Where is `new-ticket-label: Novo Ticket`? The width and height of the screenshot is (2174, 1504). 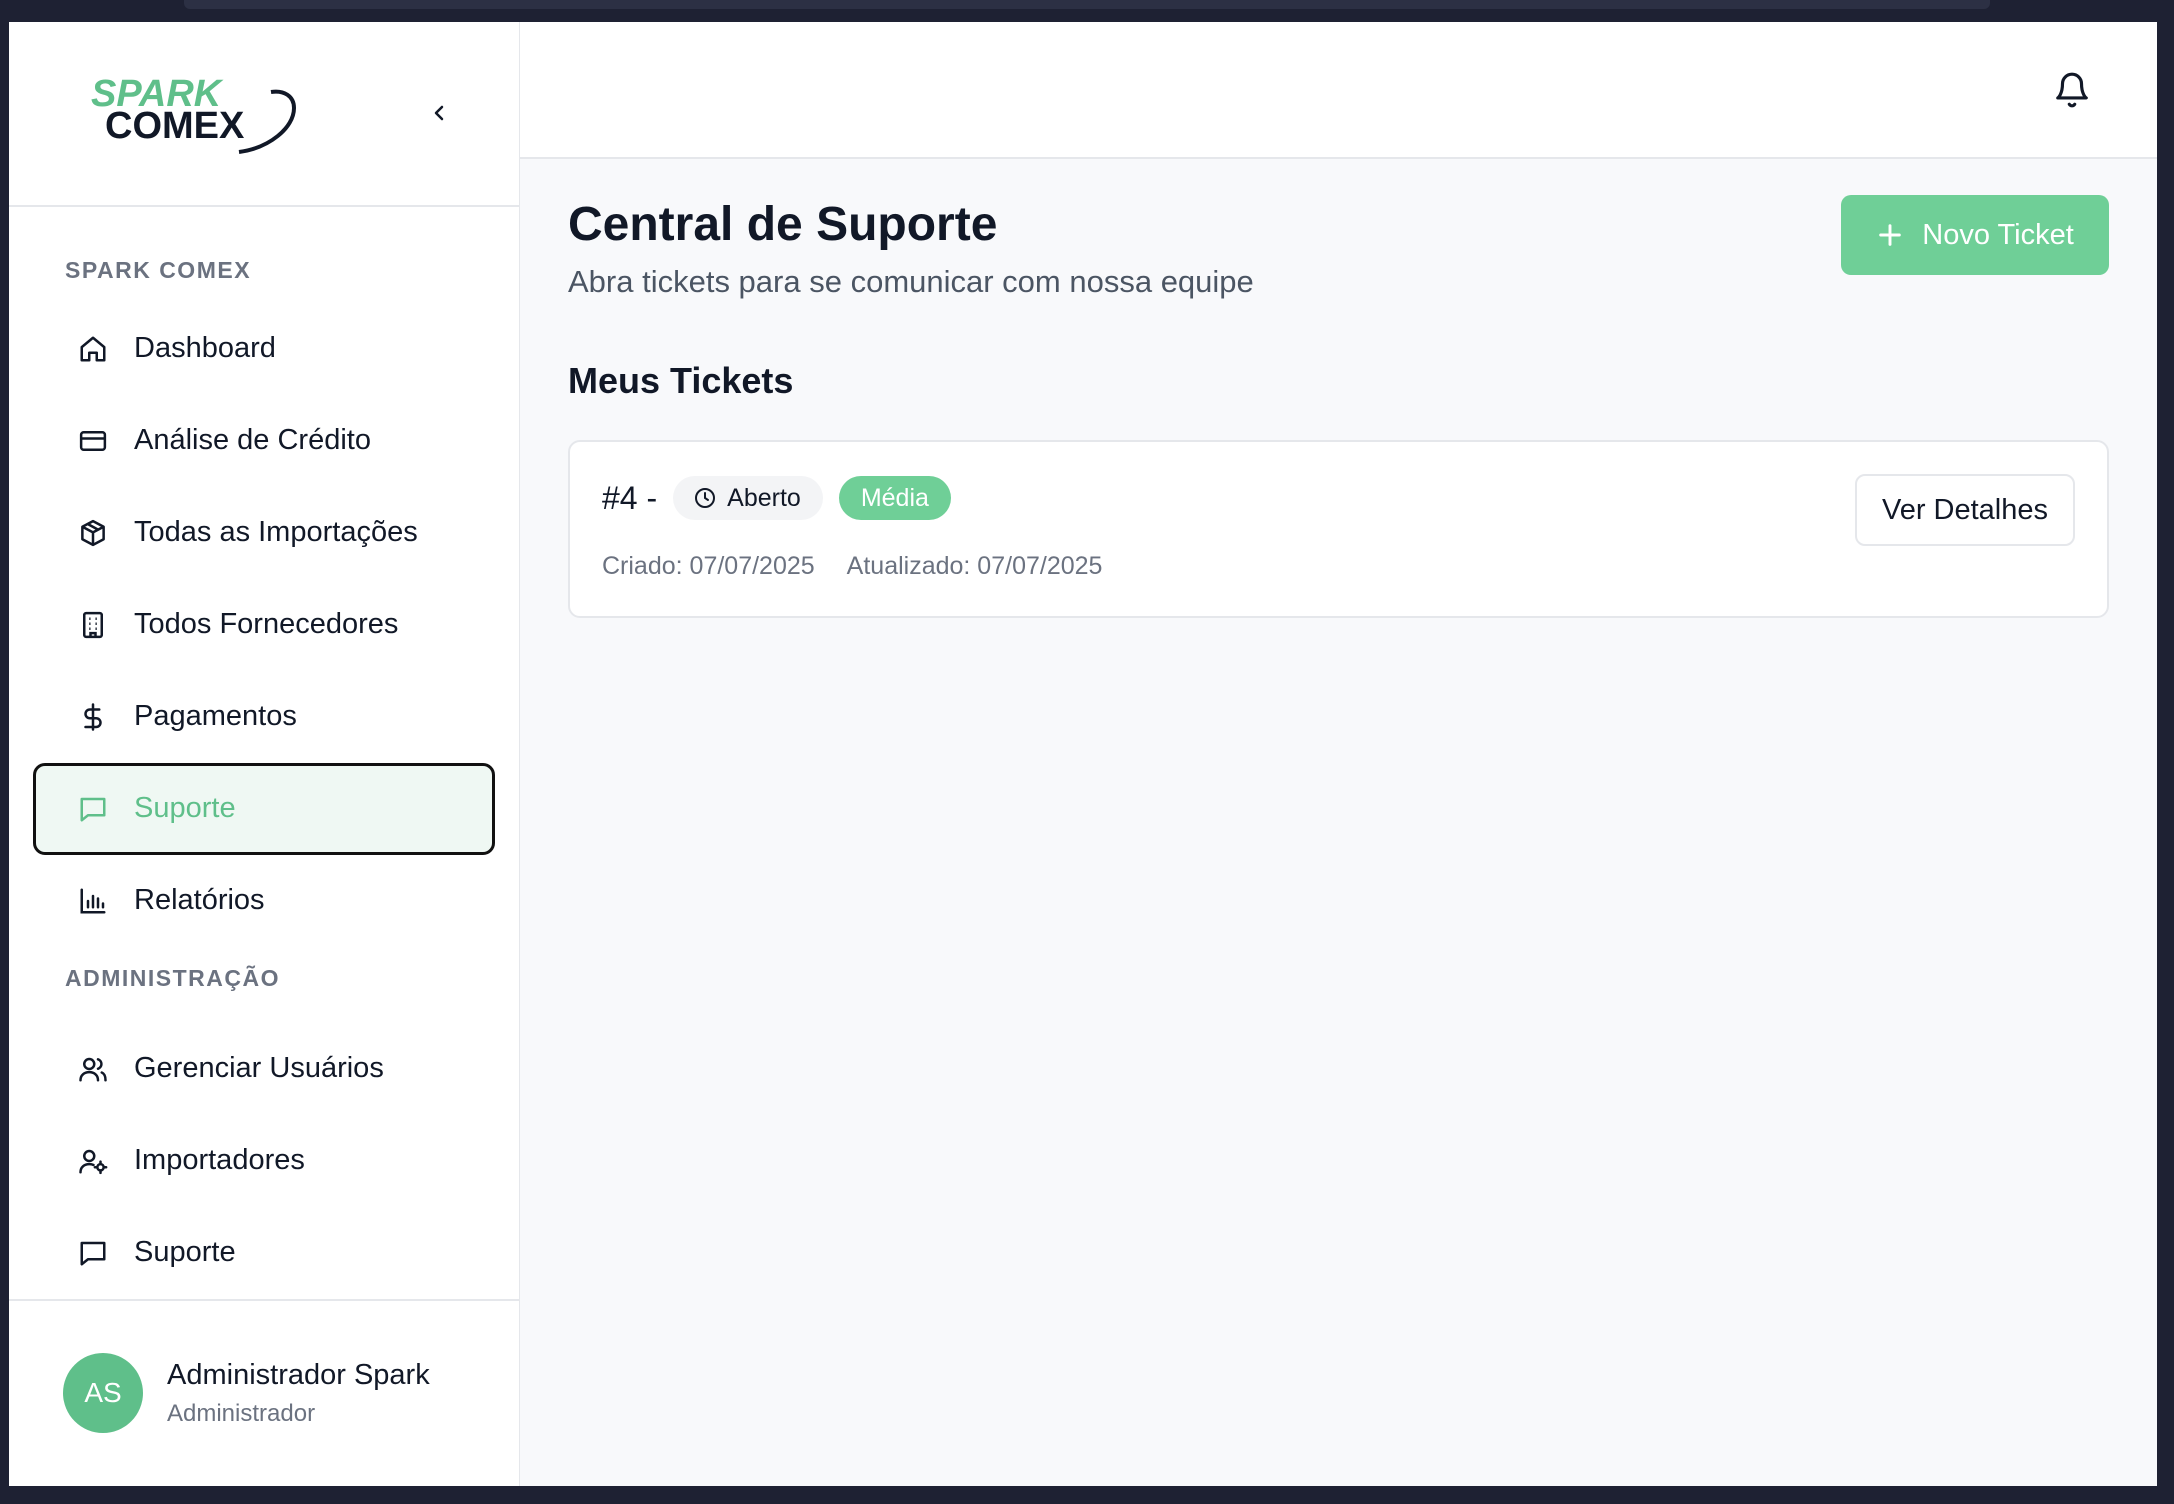 new-ticket-label: Novo Ticket is located at coordinates (1998, 234).